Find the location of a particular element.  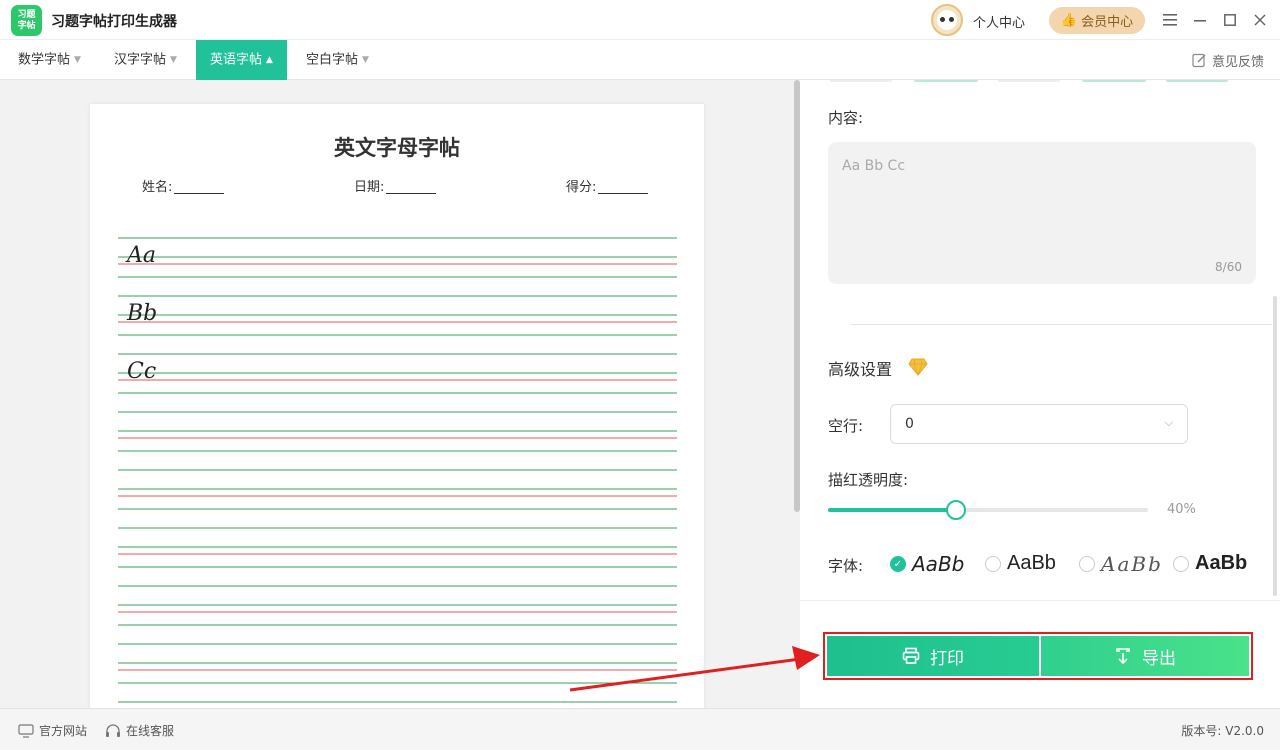

headset-icon is located at coordinates (113, 730).